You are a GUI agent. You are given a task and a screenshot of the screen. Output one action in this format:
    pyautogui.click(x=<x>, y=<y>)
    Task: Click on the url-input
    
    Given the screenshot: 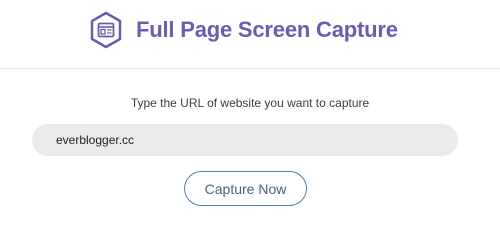 What is the action you would take?
    pyautogui.click(x=245, y=140)
    